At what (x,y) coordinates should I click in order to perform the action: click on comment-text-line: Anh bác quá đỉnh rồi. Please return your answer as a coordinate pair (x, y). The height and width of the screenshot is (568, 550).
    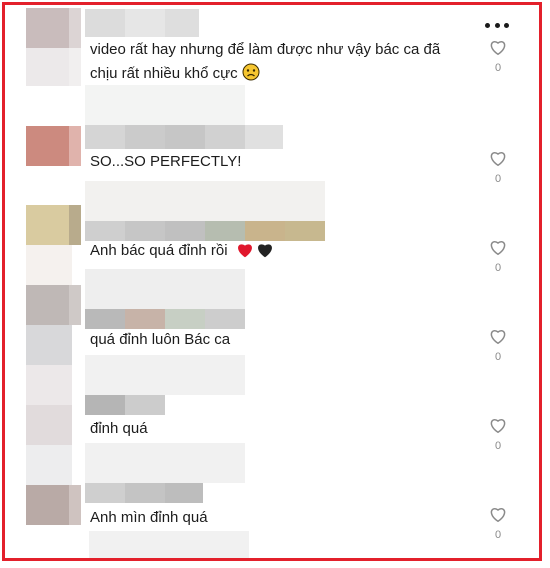
    Looking at the image, I should click on (182, 252).